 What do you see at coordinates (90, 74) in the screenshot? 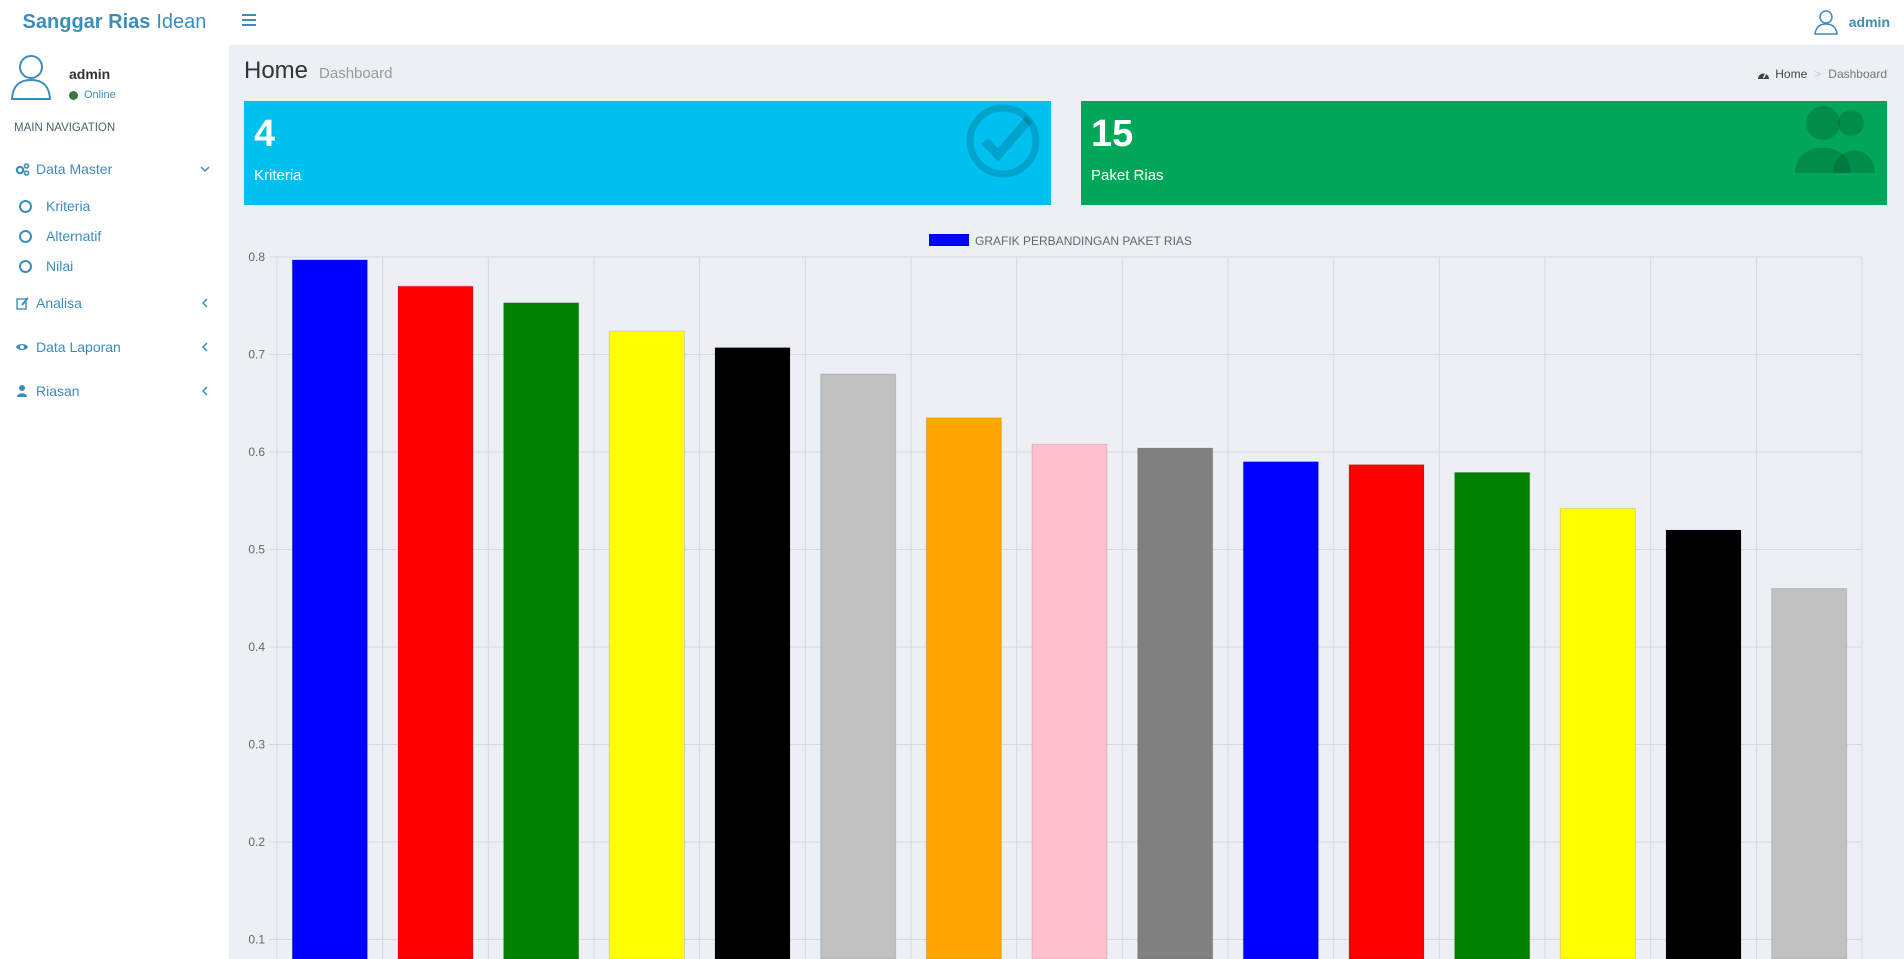
I see `user-panel-name: admin` at bounding box center [90, 74].